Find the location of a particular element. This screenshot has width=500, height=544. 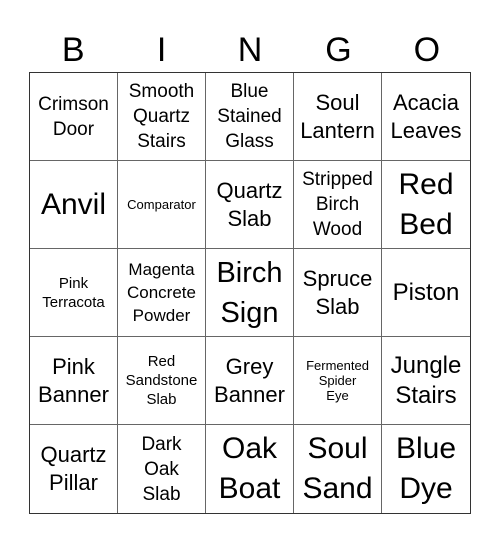

bingo-cell-label: Comparator is located at coordinates (161, 204).